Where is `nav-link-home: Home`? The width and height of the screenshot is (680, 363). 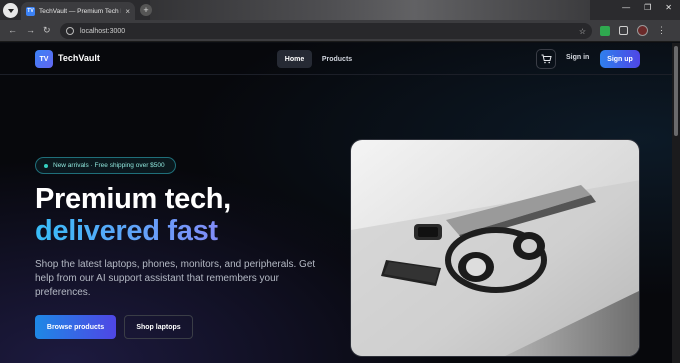 nav-link-home: Home is located at coordinates (294, 59).